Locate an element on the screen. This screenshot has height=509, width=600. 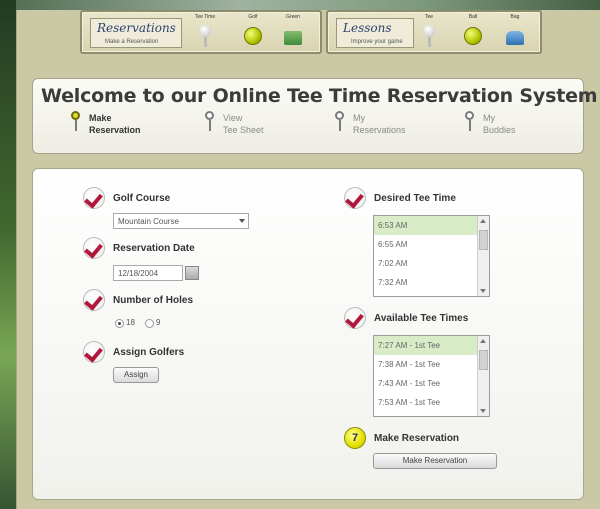
list-item: 7:43 AM - 1st Tee is located at coordinates (431, 383).